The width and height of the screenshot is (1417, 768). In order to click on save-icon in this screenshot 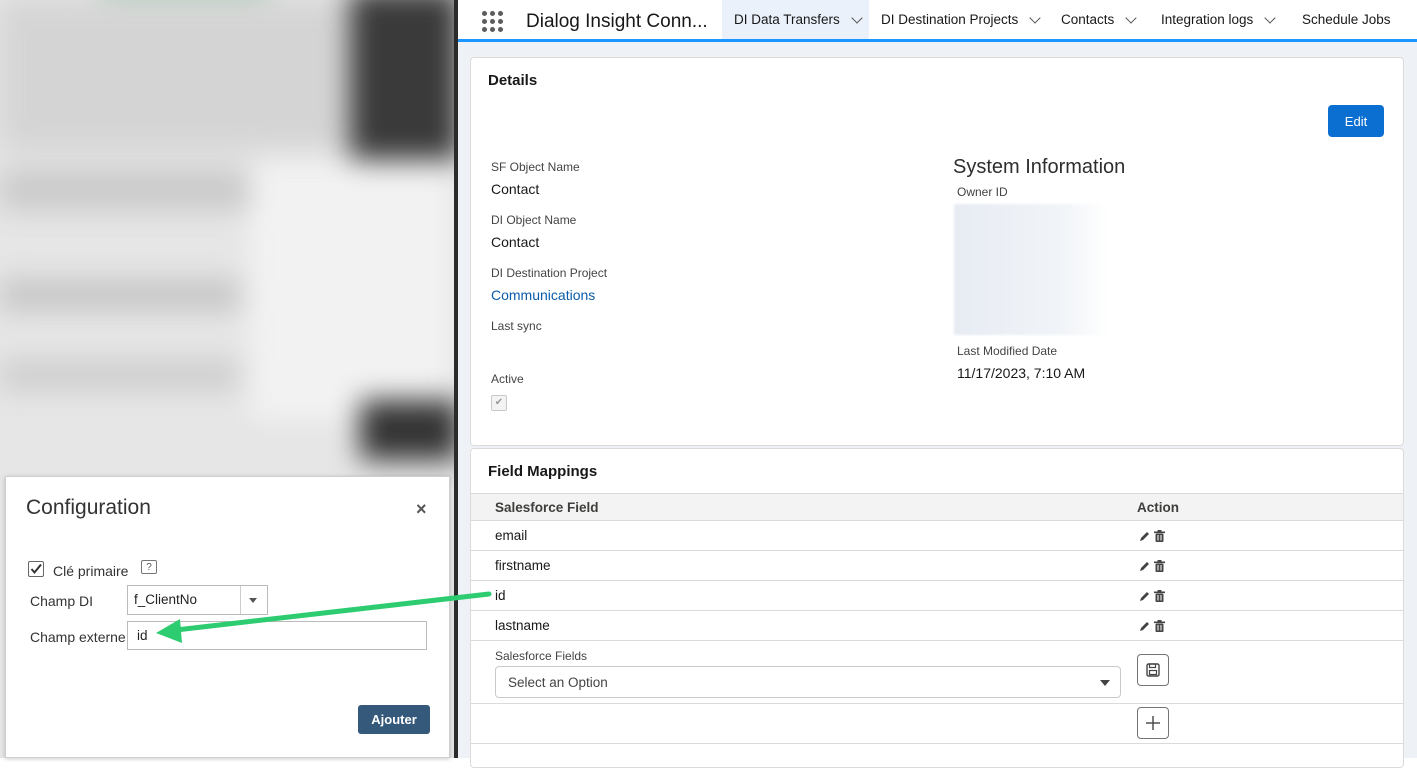, I will do `click(1153, 670)`.